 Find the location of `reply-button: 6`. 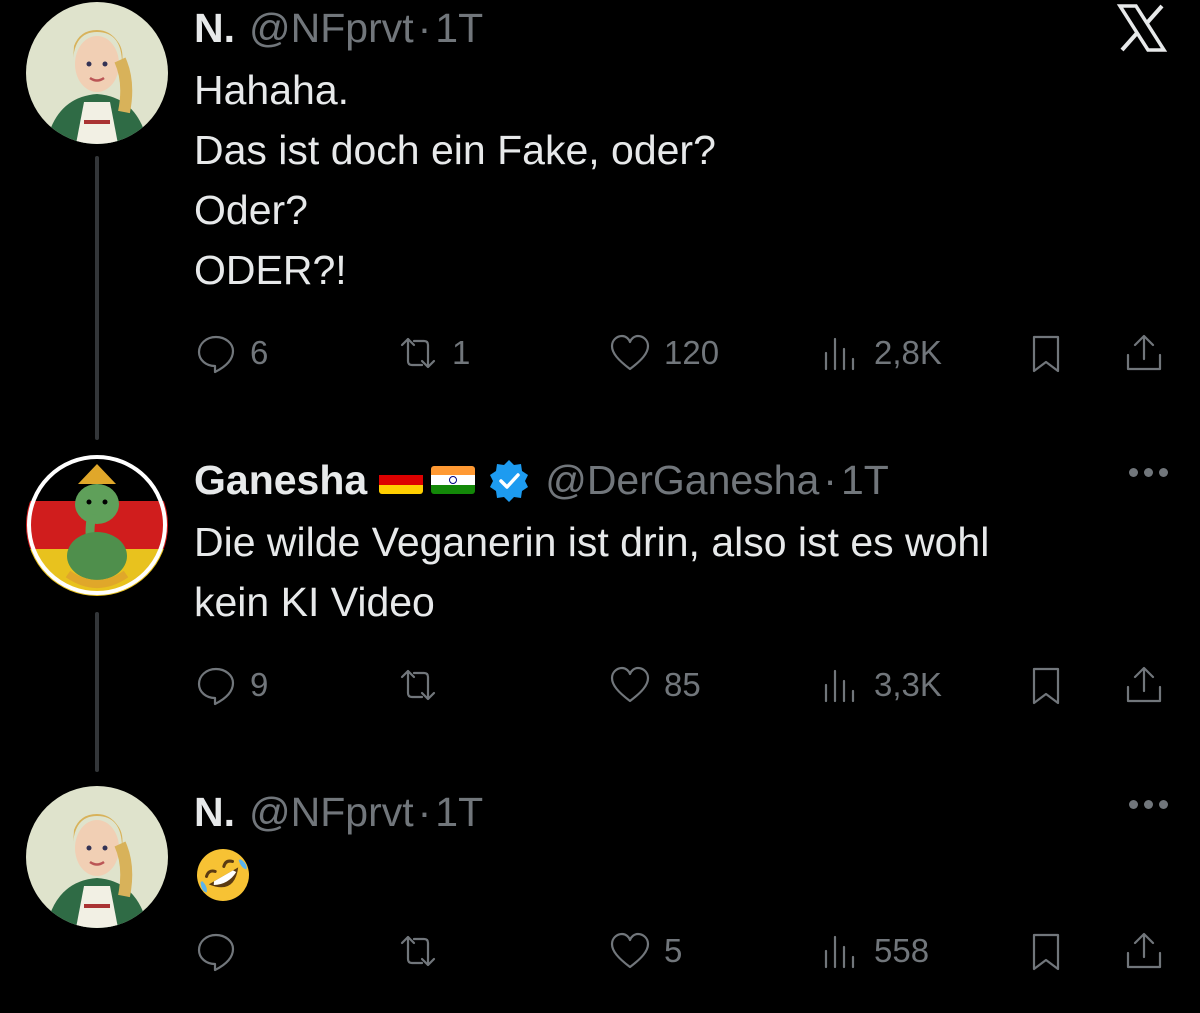

reply-button: 6 is located at coordinates (231, 353).